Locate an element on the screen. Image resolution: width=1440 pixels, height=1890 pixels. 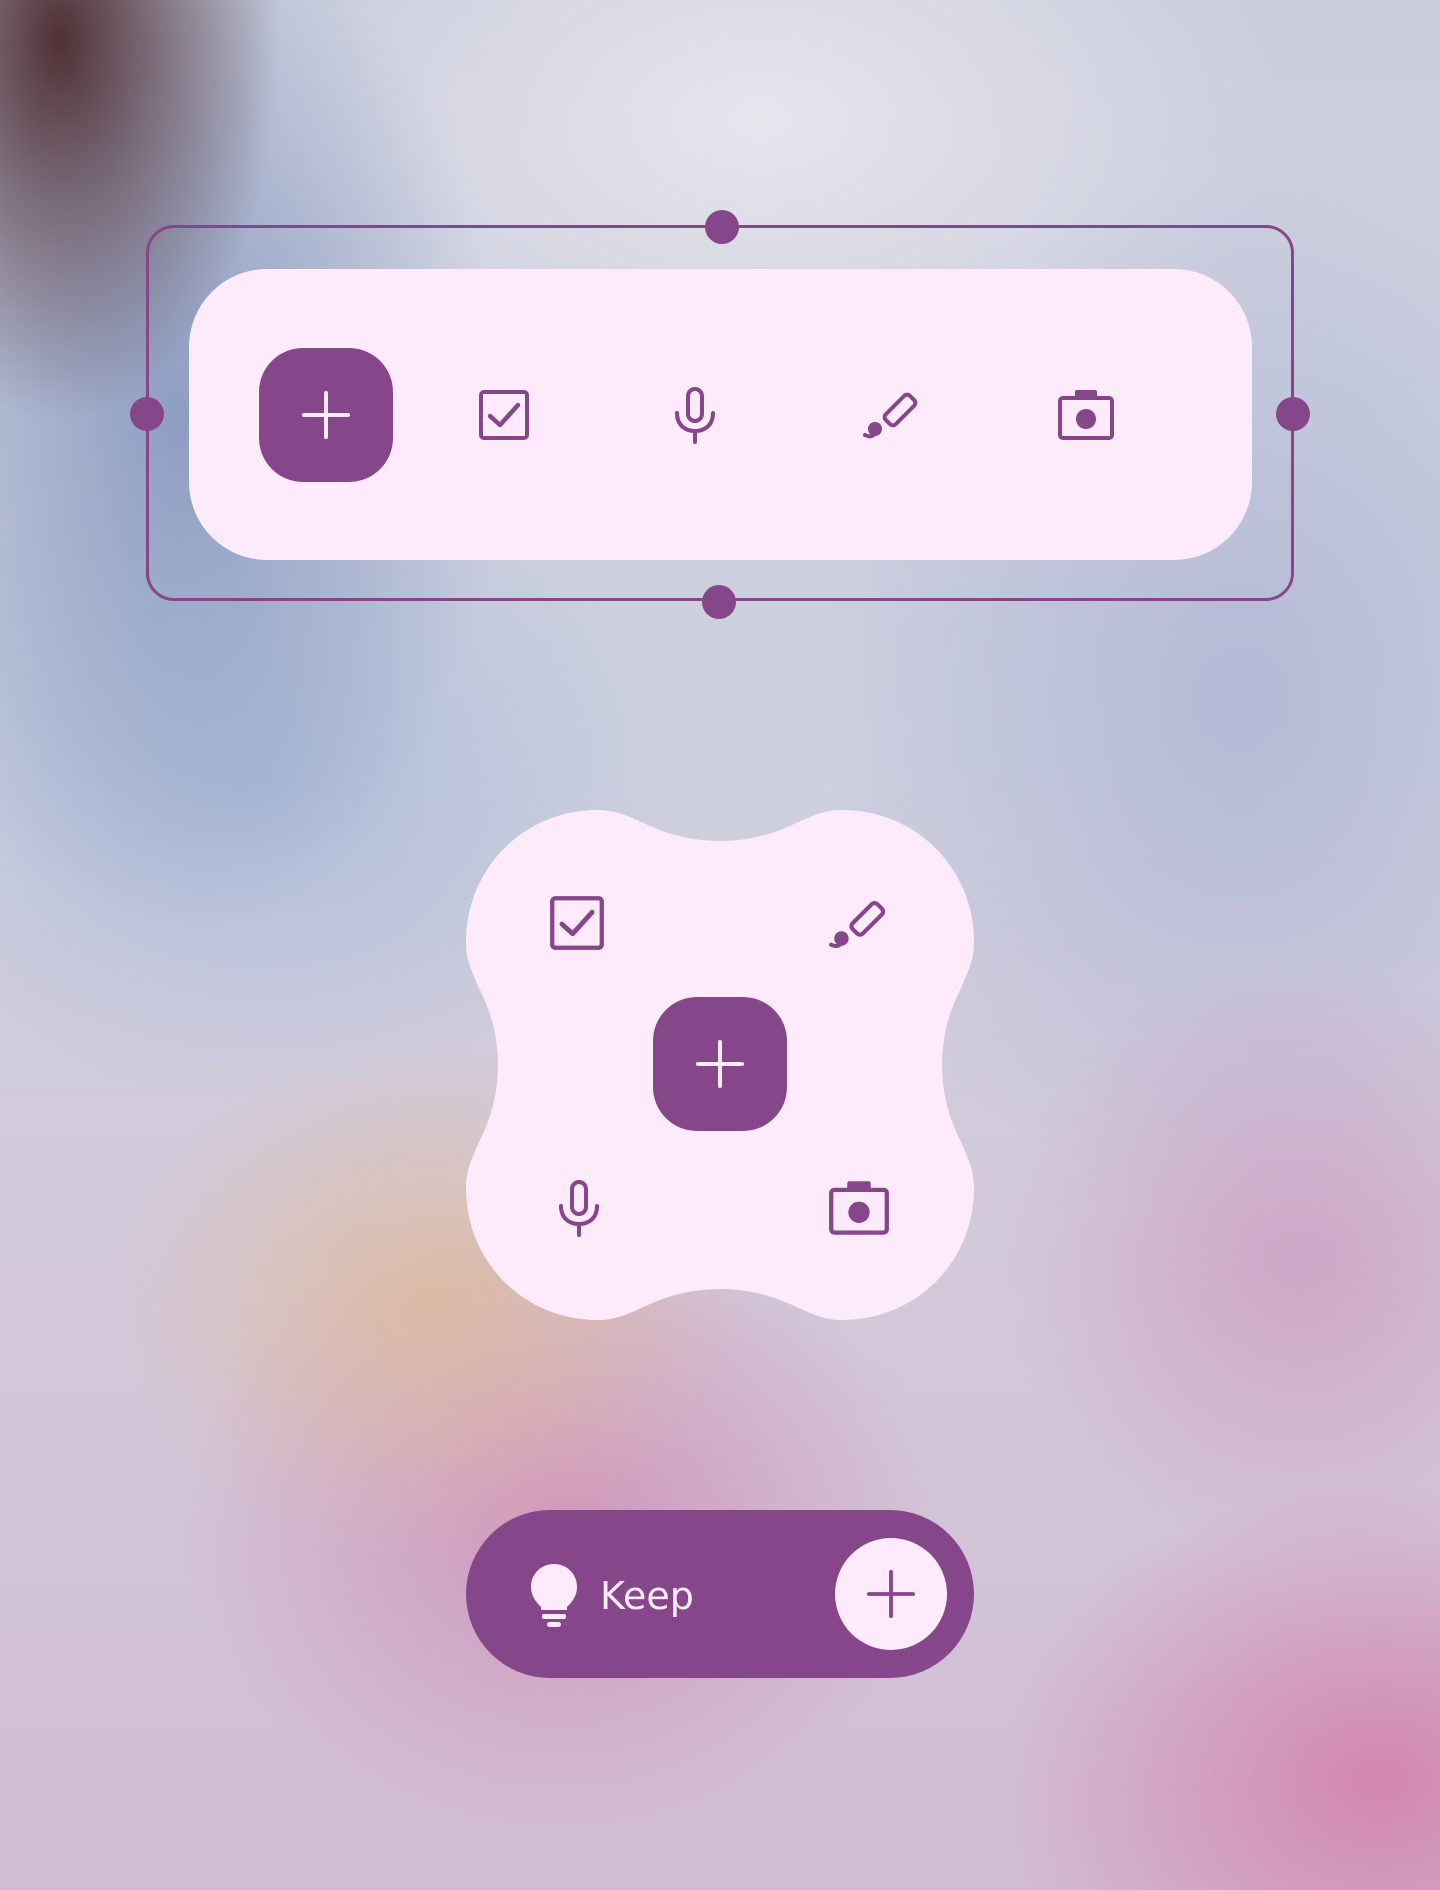
new-drawing-button is located at coordinates (892, 414).